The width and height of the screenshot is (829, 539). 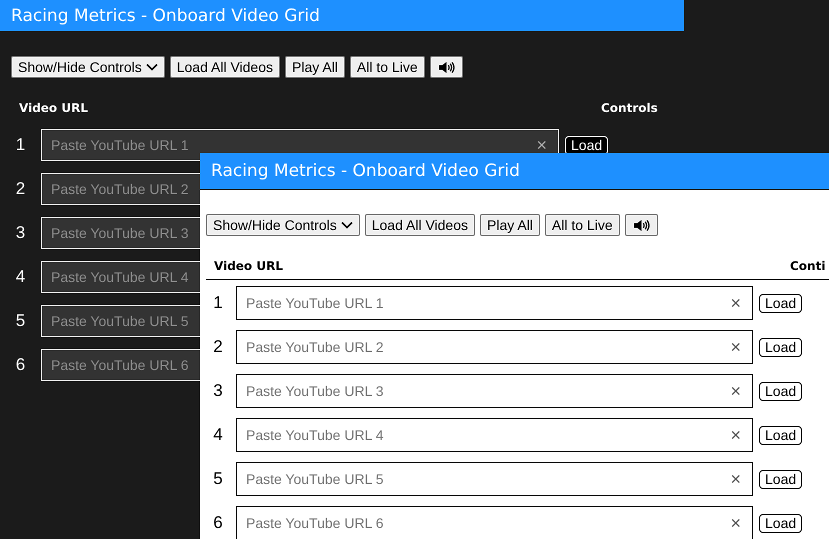 What do you see at coordinates (629, 108) in the screenshot?
I see `column-header: Controls` at bounding box center [629, 108].